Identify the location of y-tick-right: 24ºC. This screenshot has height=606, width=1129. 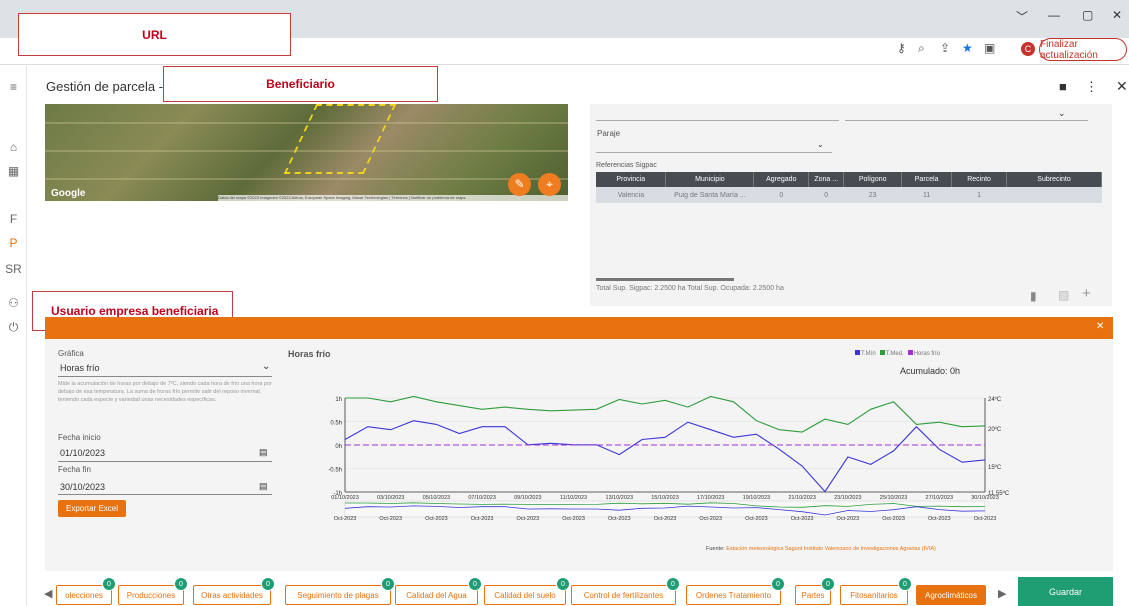
(995, 399).